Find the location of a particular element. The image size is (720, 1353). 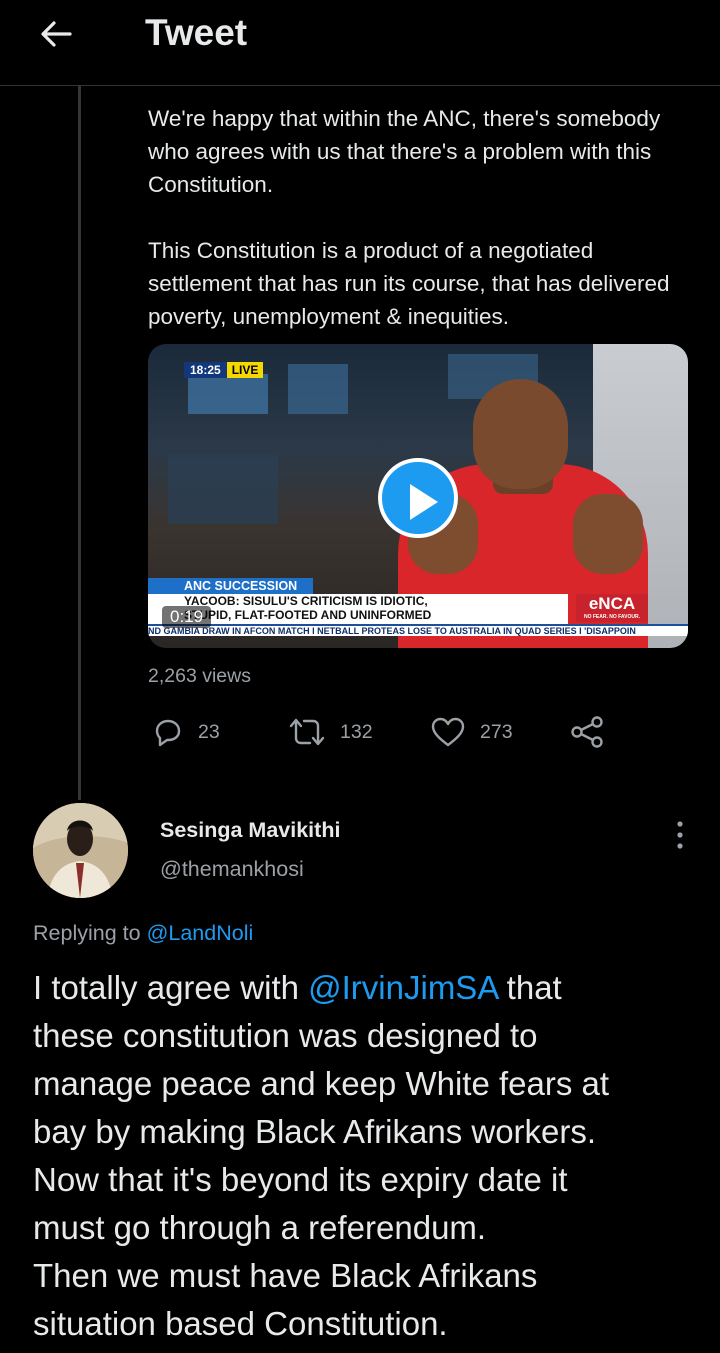

channel-logo-text: eNCA is located at coordinates (612, 603).